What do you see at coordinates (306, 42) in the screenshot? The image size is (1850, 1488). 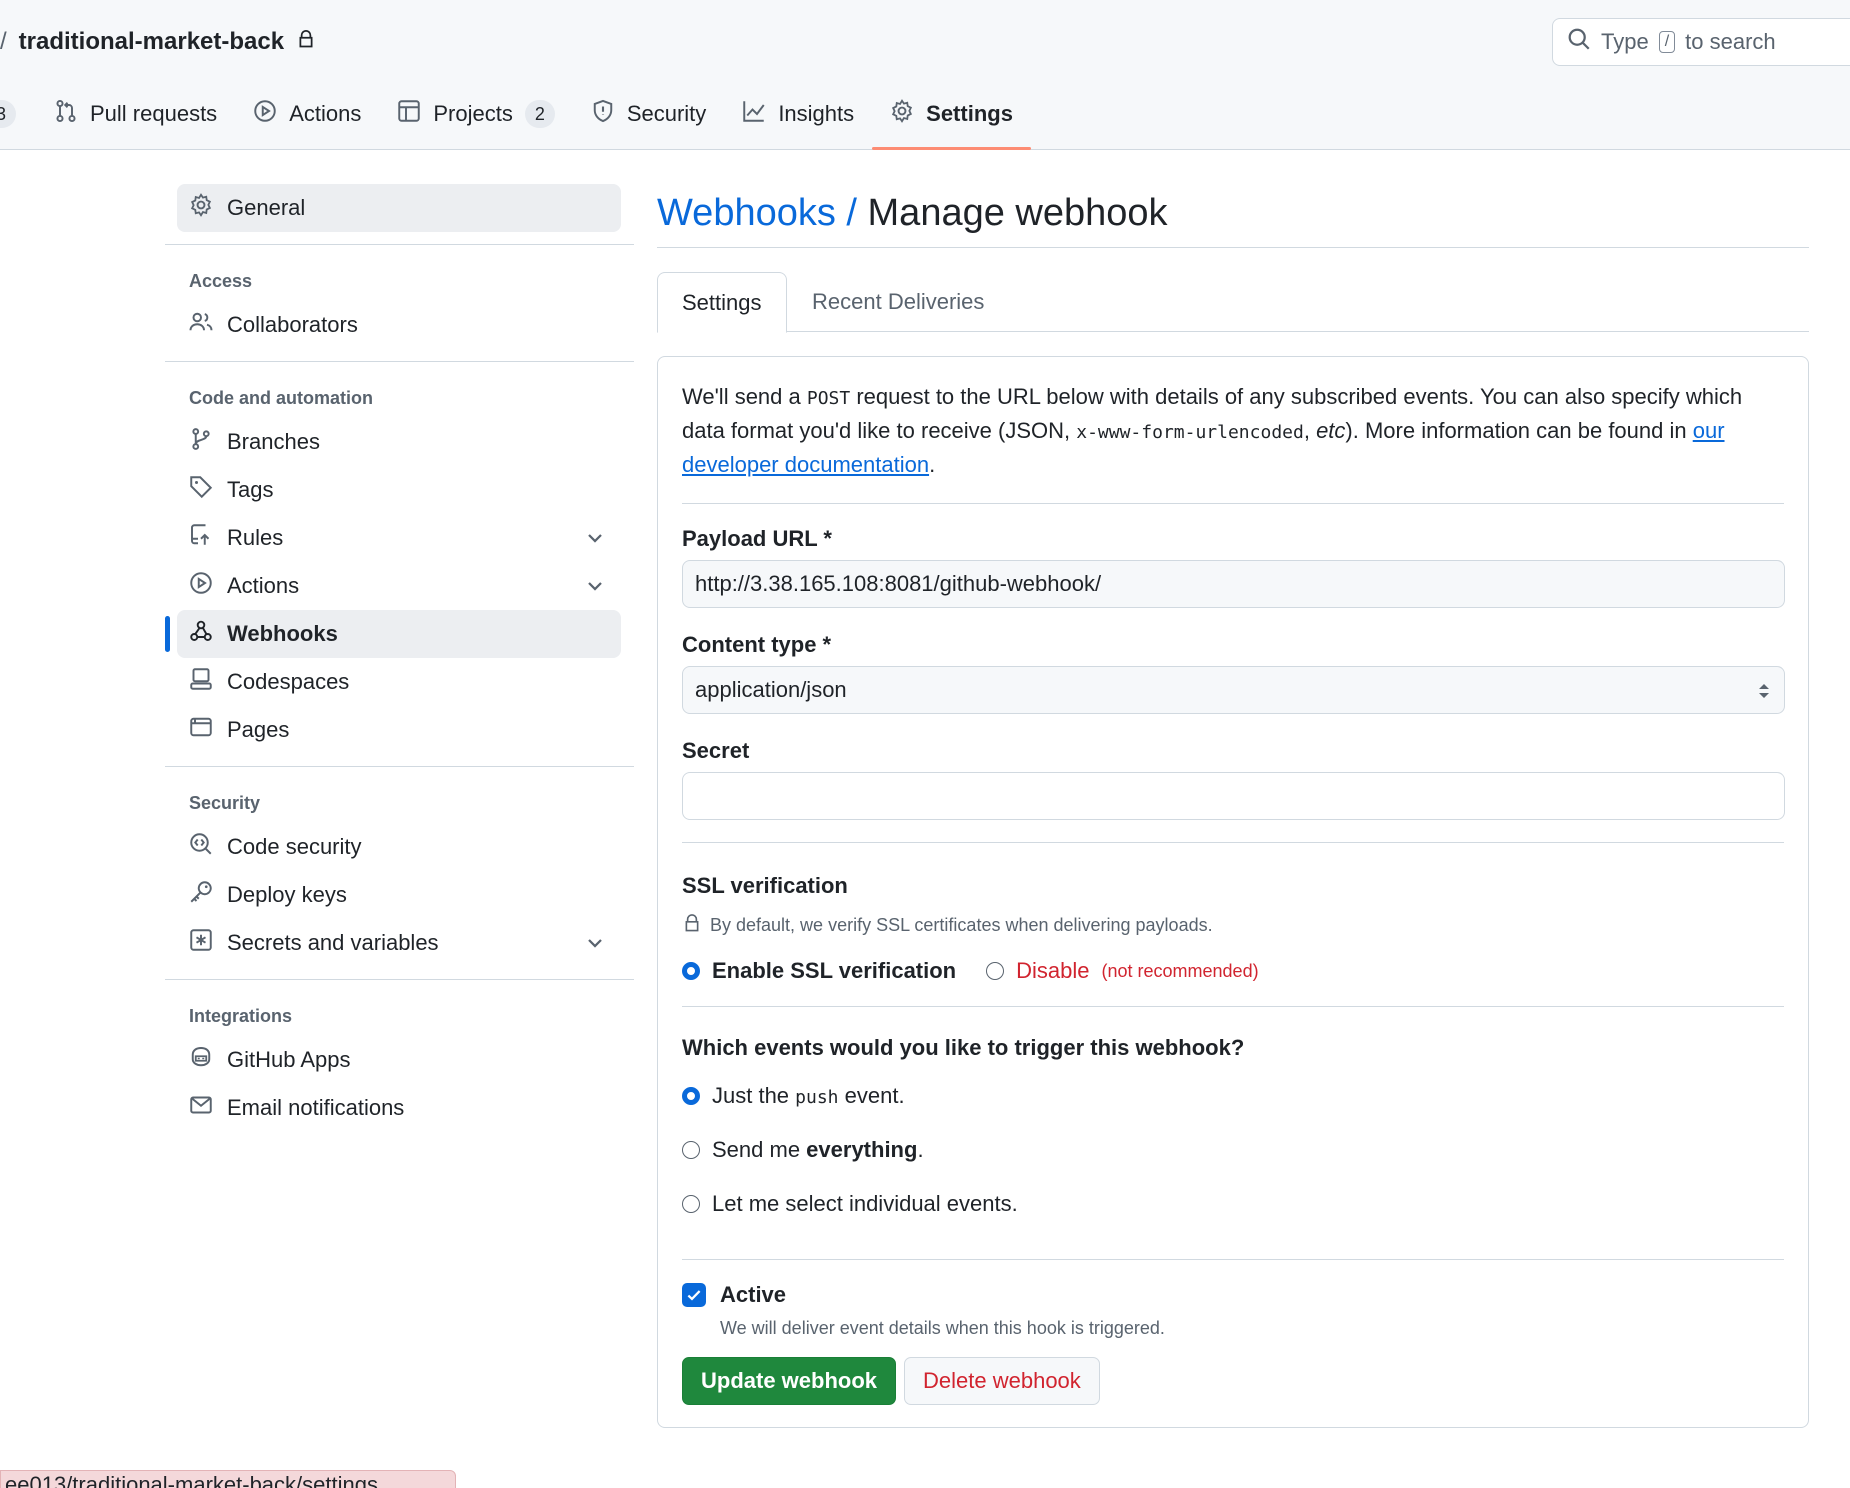 I see `lock-icon` at bounding box center [306, 42].